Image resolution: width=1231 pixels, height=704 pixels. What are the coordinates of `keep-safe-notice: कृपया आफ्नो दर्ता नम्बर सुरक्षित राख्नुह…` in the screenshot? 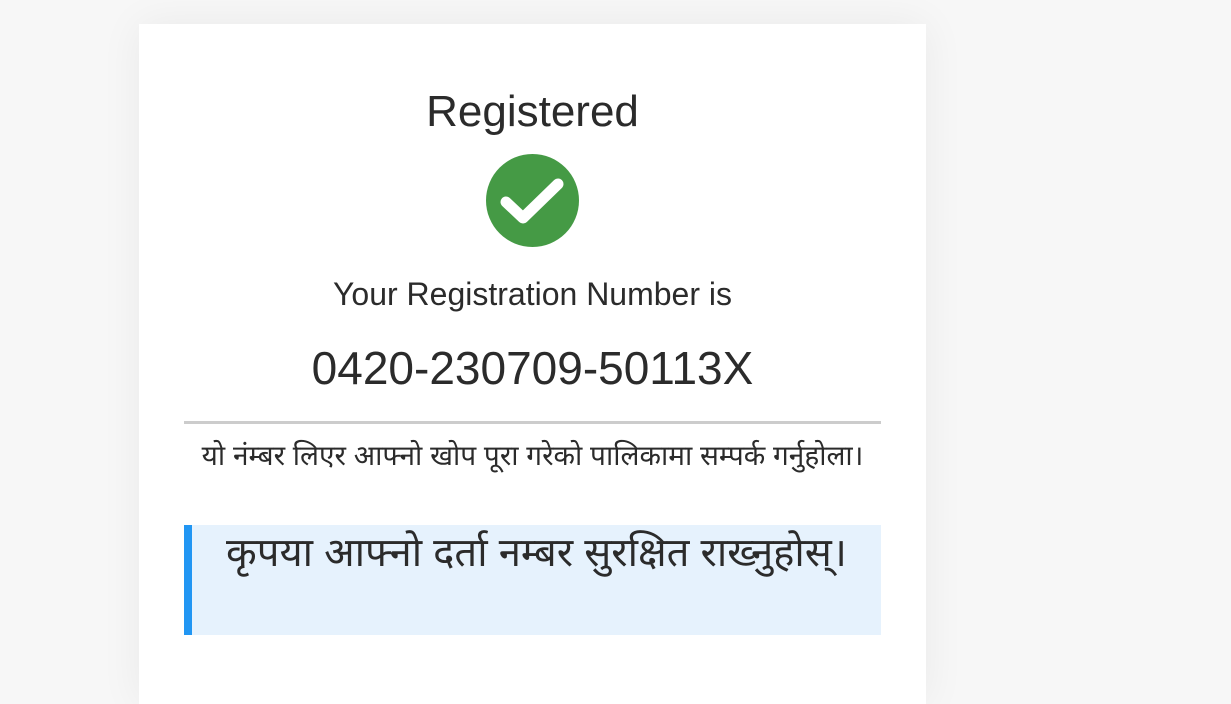 It's located at (532, 580).